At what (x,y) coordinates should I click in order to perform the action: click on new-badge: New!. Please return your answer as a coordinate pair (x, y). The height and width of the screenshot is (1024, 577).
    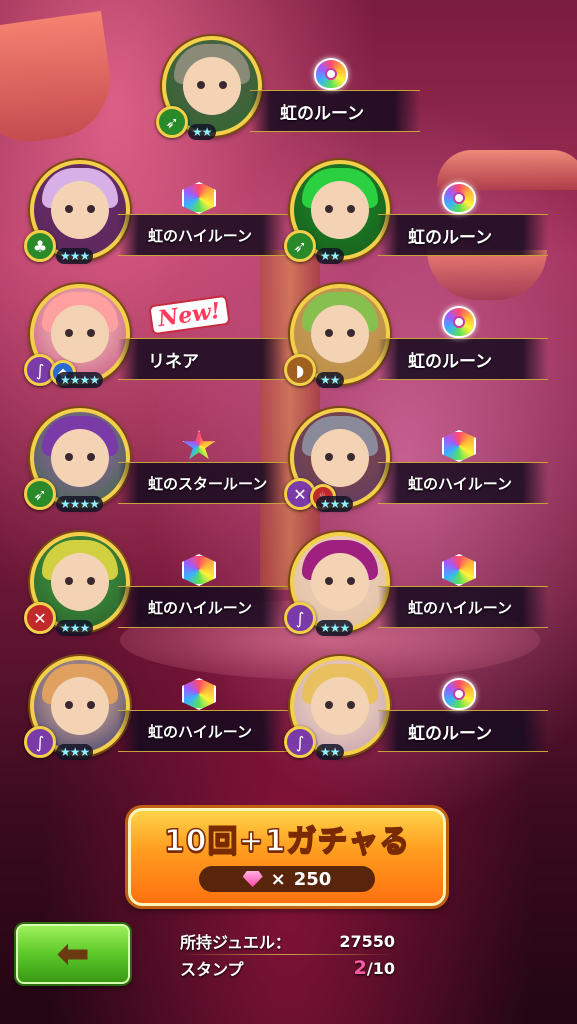
    Looking at the image, I should click on (189, 315).